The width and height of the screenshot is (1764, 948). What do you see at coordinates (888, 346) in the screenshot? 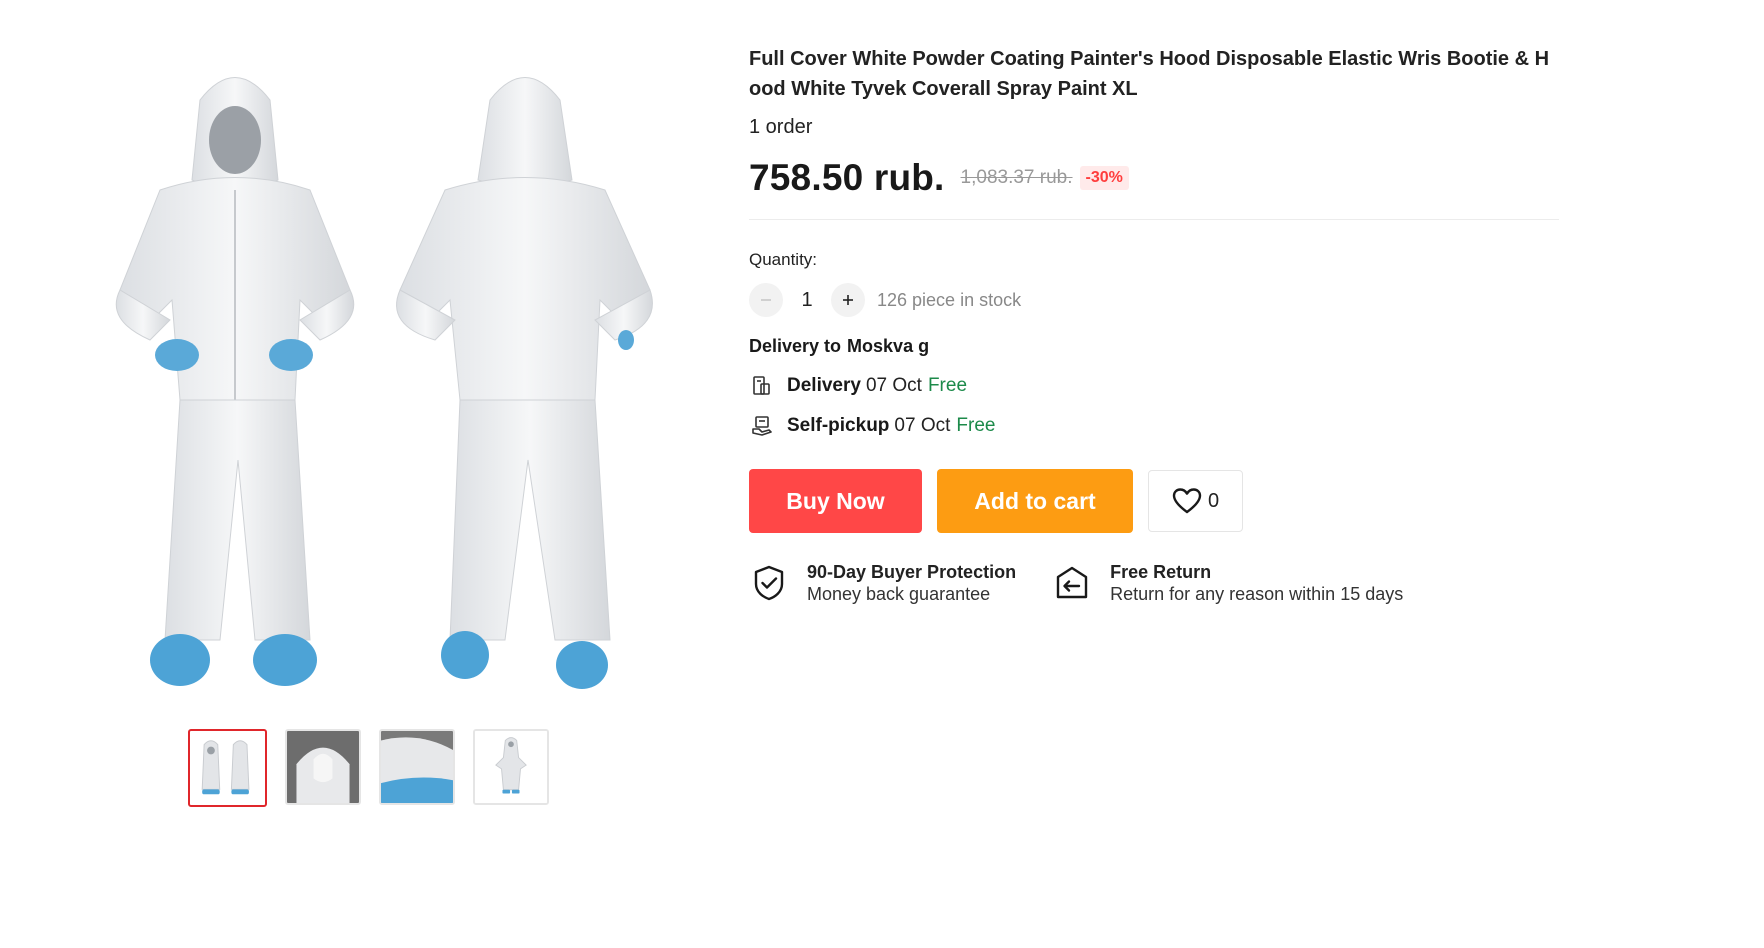
I see `delivery-city: Moskva g` at bounding box center [888, 346].